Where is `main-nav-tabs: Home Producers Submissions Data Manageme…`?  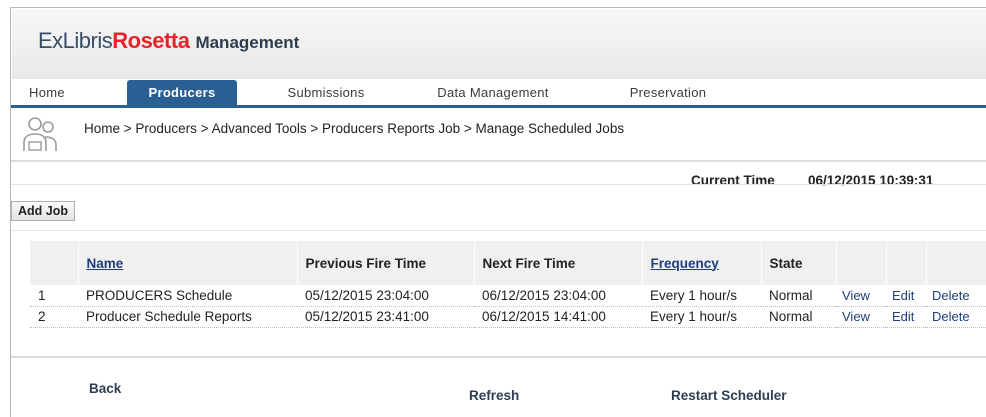
main-nav-tabs: Home Producers Submissions Data Manageme… is located at coordinates (498, 94).